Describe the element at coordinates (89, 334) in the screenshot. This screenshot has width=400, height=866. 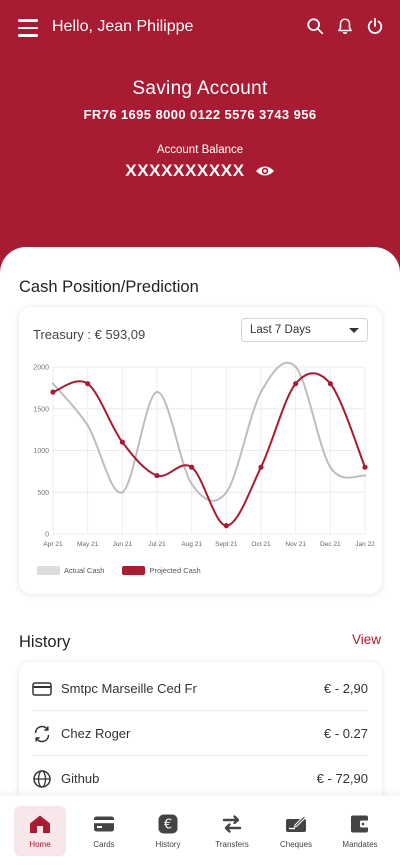
I see `treasury-value: Treasury : € 593,09` at that location.